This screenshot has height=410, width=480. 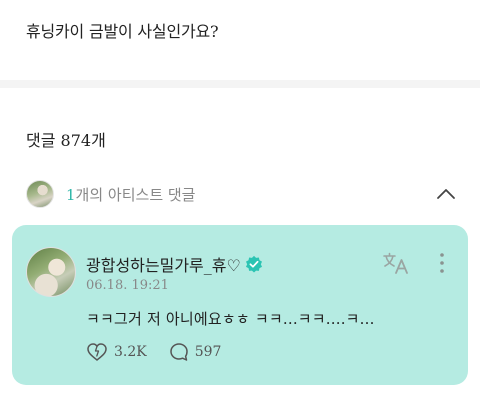 I want to click on like-icon, so click(x=97, y=352).